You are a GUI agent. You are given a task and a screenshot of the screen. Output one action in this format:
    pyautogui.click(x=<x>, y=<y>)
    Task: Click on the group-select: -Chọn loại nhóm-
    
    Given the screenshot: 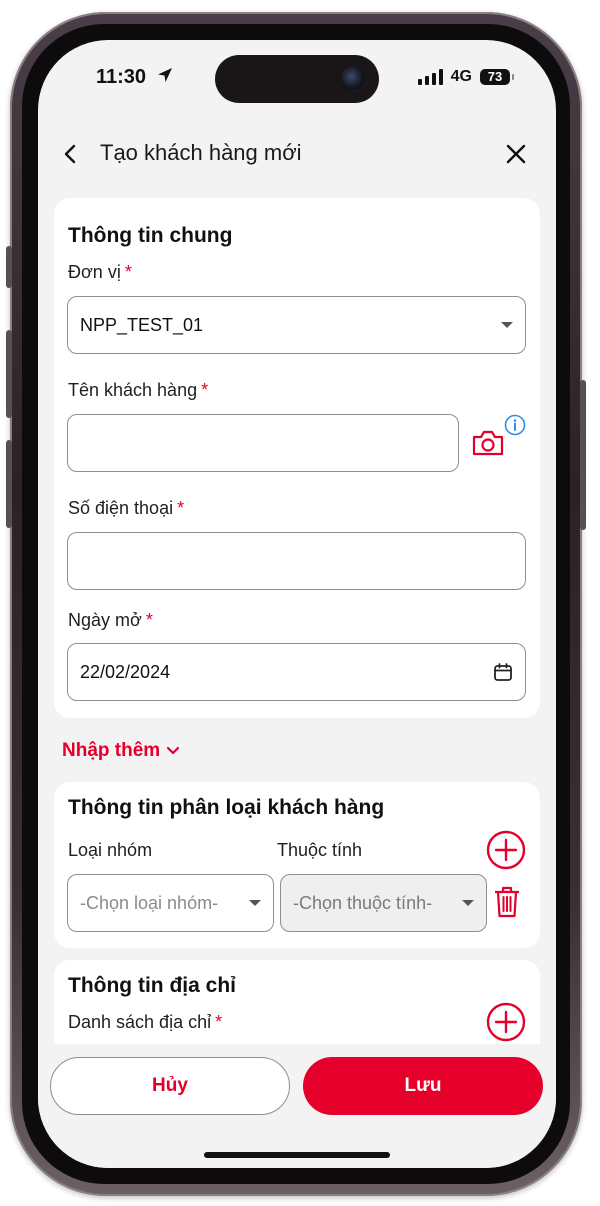 What is the action you would take?
    pyautogui.click(x=170, y=903)
    